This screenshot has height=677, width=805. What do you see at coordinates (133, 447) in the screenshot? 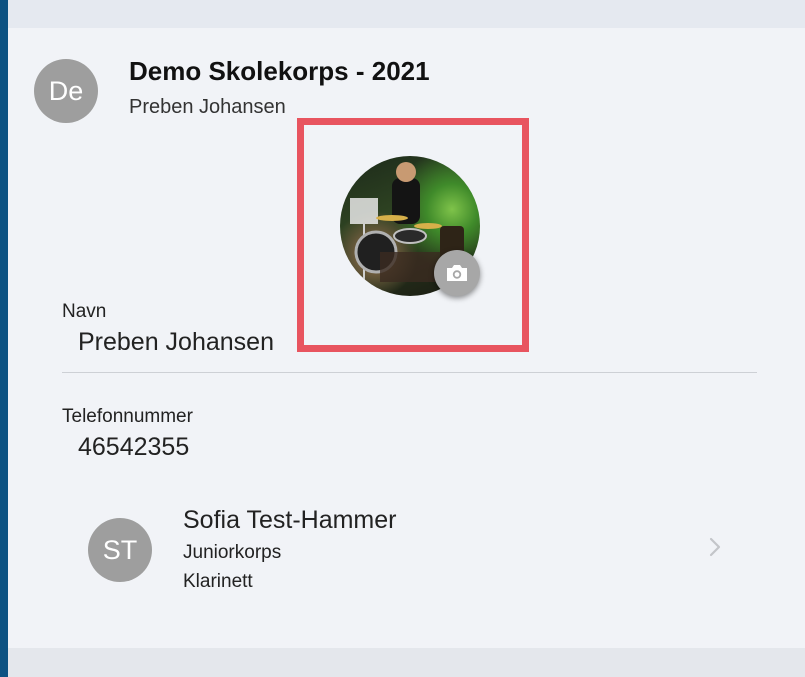
I see `phone-value: 46542355` at bounding box center [133, 447].